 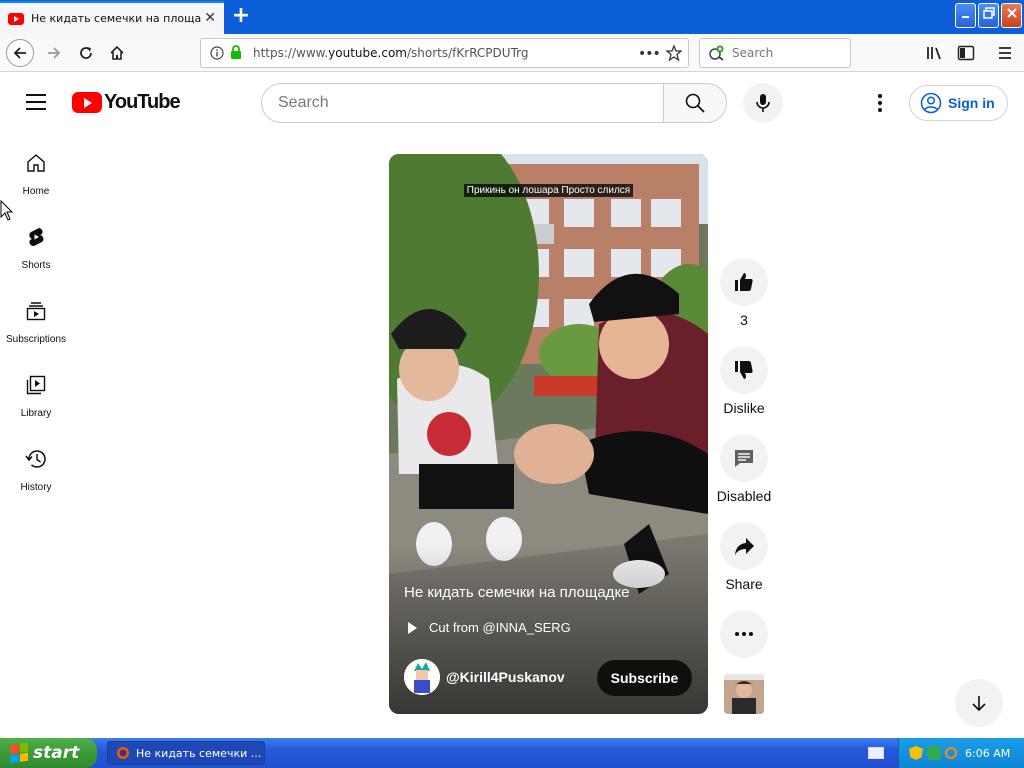 What do you see at coordinates (548, 187) in the screenshot?
I see `video-overlay-caption: Прикинь он лошара Просто слился` at bounding box center [548, 187].